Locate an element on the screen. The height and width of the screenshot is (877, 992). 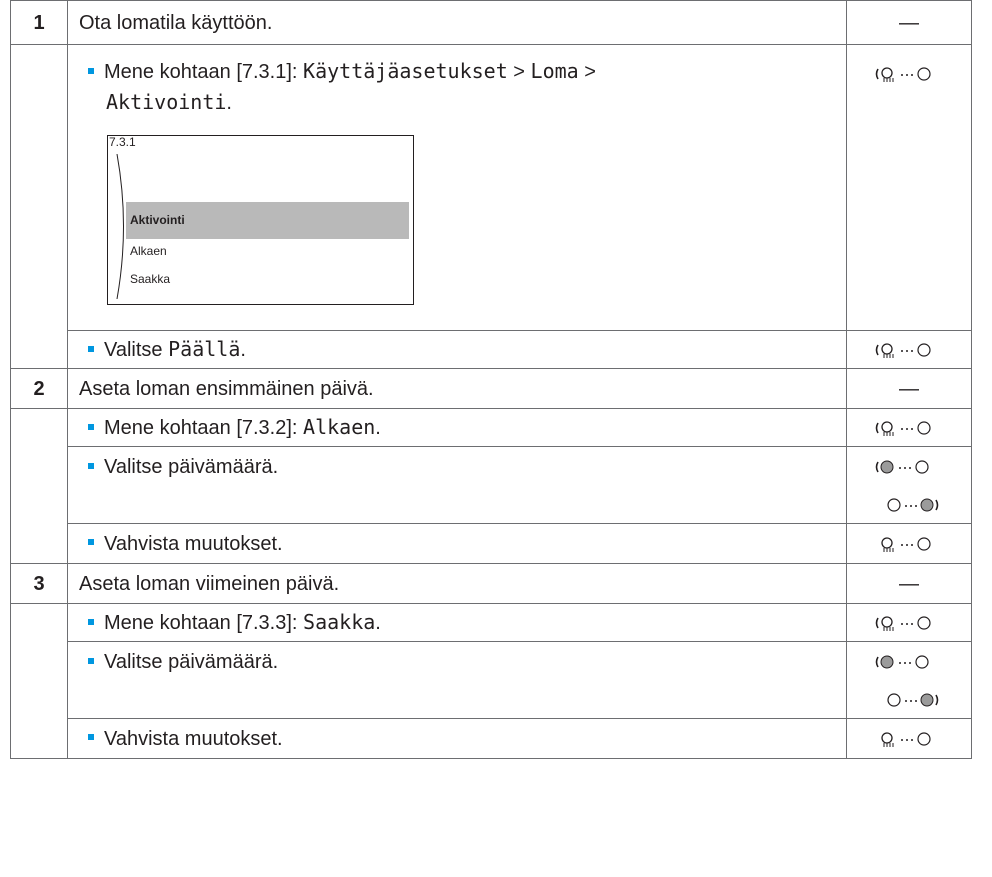
step-3-substep-date: Valitse päivämäärä. is located at coordinates (457, 680).